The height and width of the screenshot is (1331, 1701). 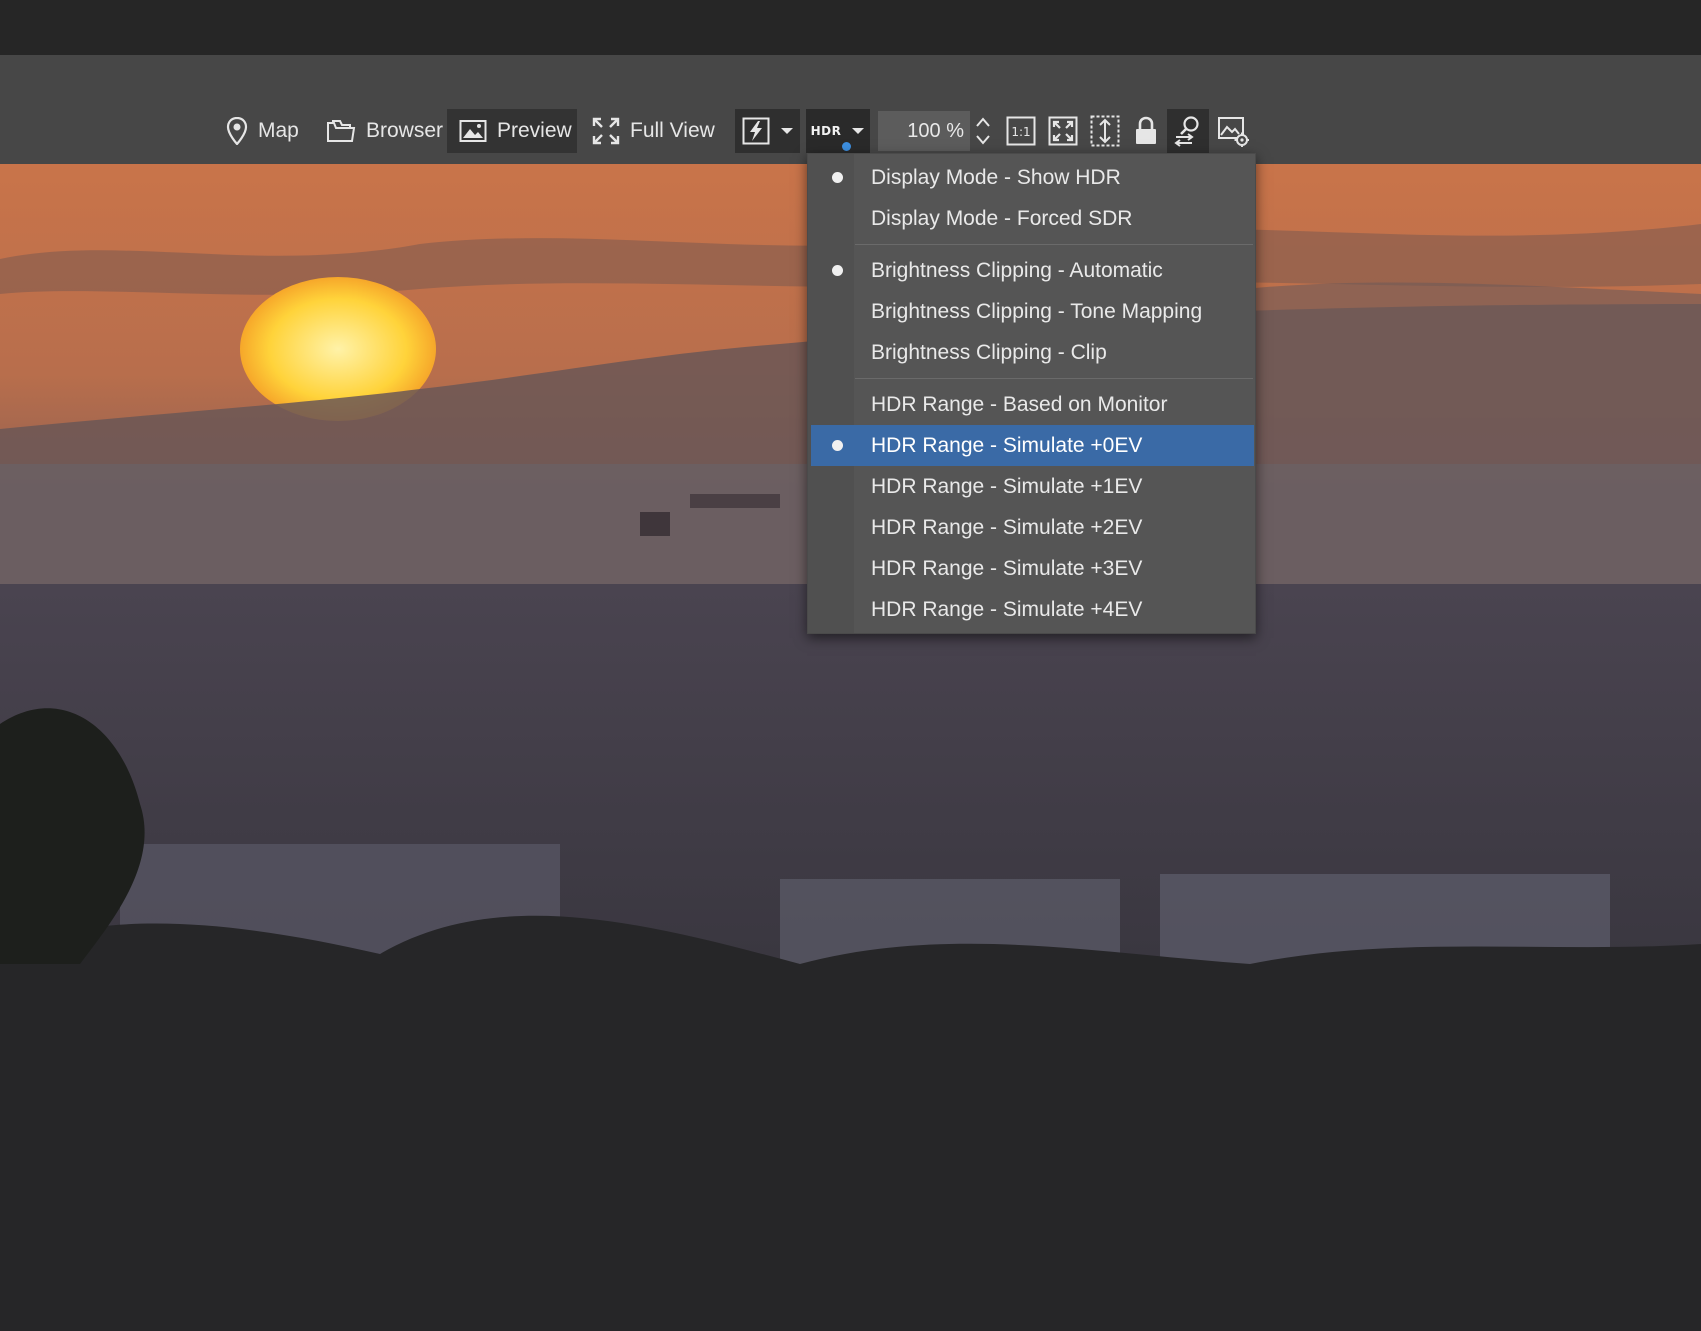 I want to click on menu-item-display-mode-forced-sdr: Display Mode - Forced SDR, so click(x=1032, y=218).